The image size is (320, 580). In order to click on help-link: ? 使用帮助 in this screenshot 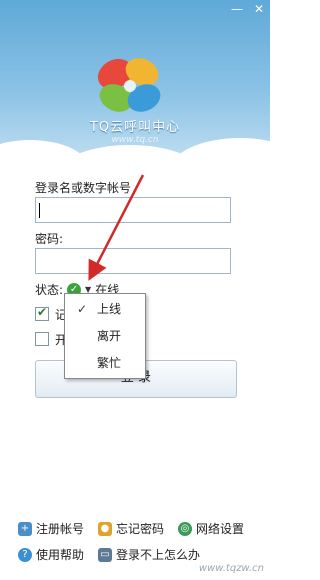, I will do `click(51, 554)`.